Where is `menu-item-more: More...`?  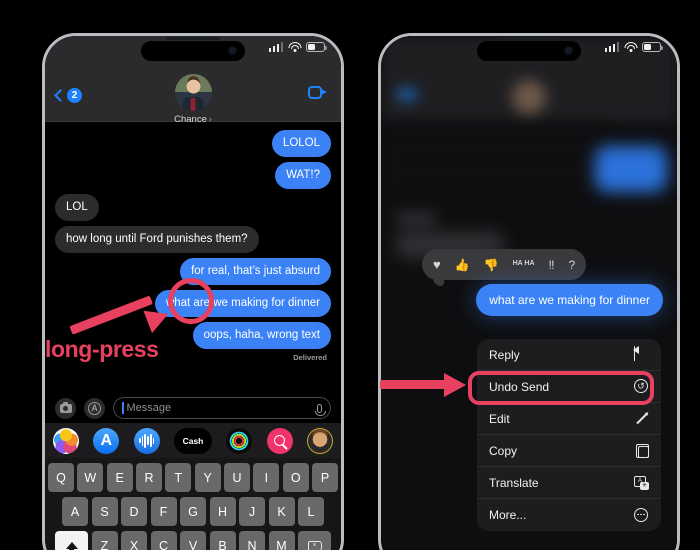
menu-item-more: More... is located at coordinates (569, 515).